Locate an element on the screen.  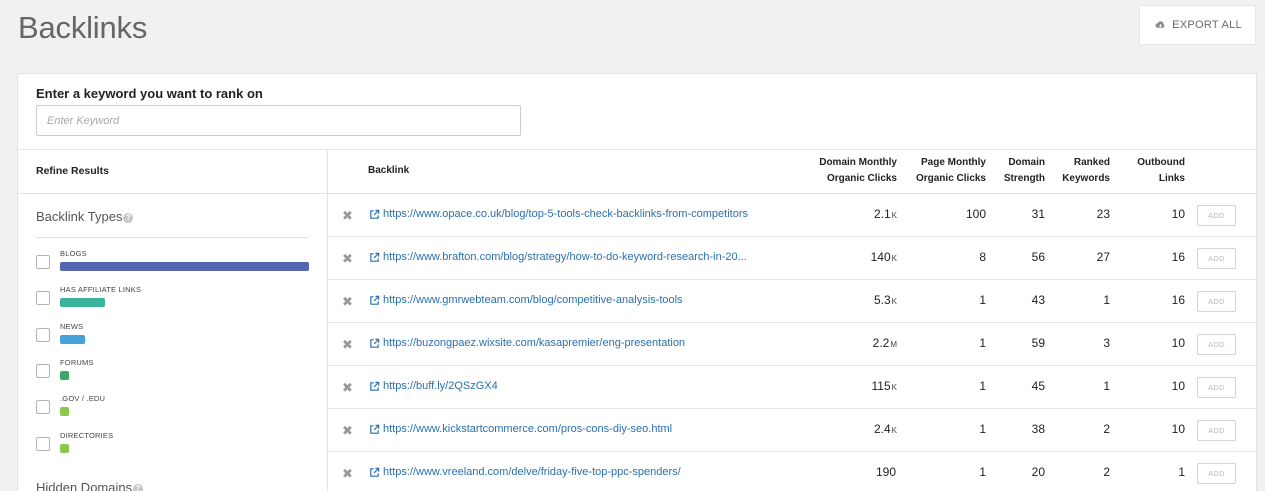
col-header-ranked-keywords: Ranked Keywords is located at coordinates (1086, 171).